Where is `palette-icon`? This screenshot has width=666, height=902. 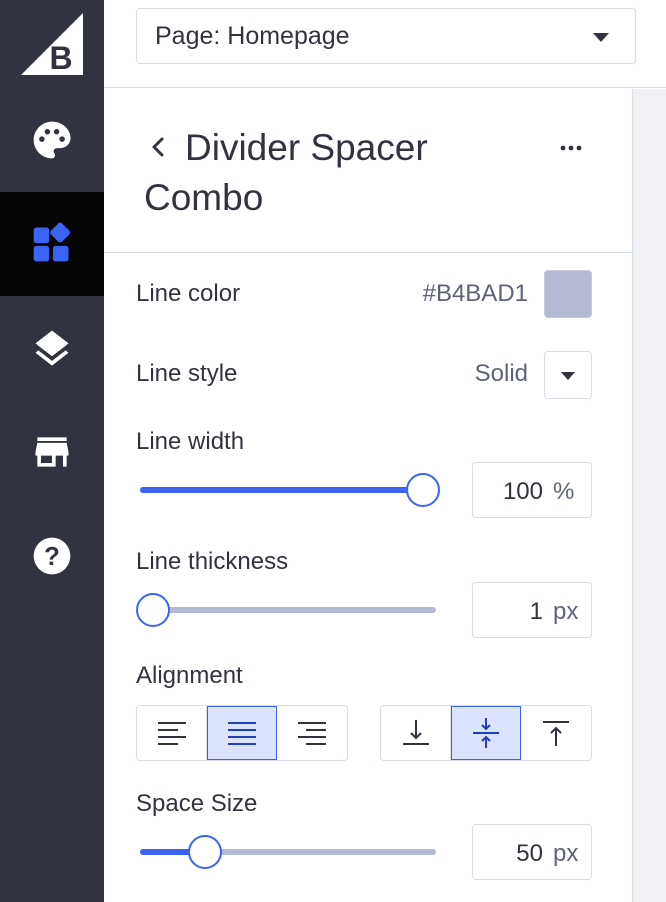 palette-icon is located at coordinates (52, 140).